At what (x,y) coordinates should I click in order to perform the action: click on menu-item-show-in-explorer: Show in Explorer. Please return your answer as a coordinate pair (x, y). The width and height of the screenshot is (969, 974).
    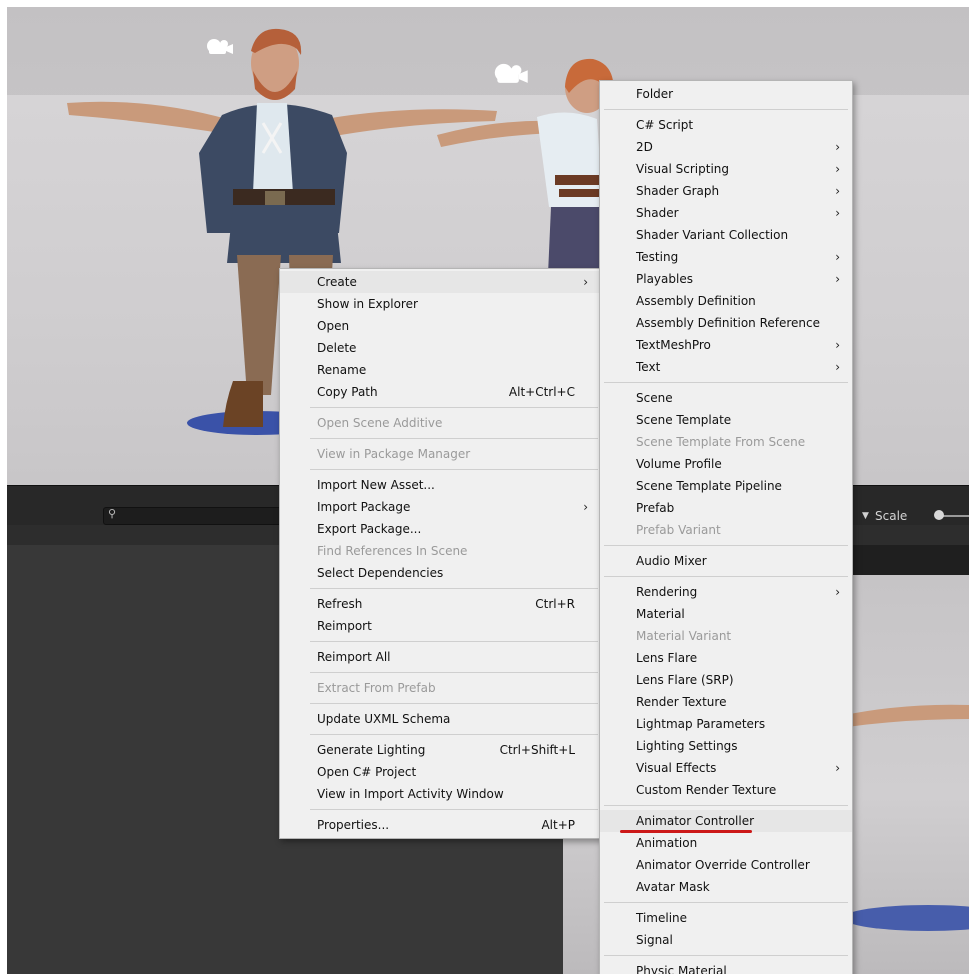
    Looking at the image, I should click on (440, 304).